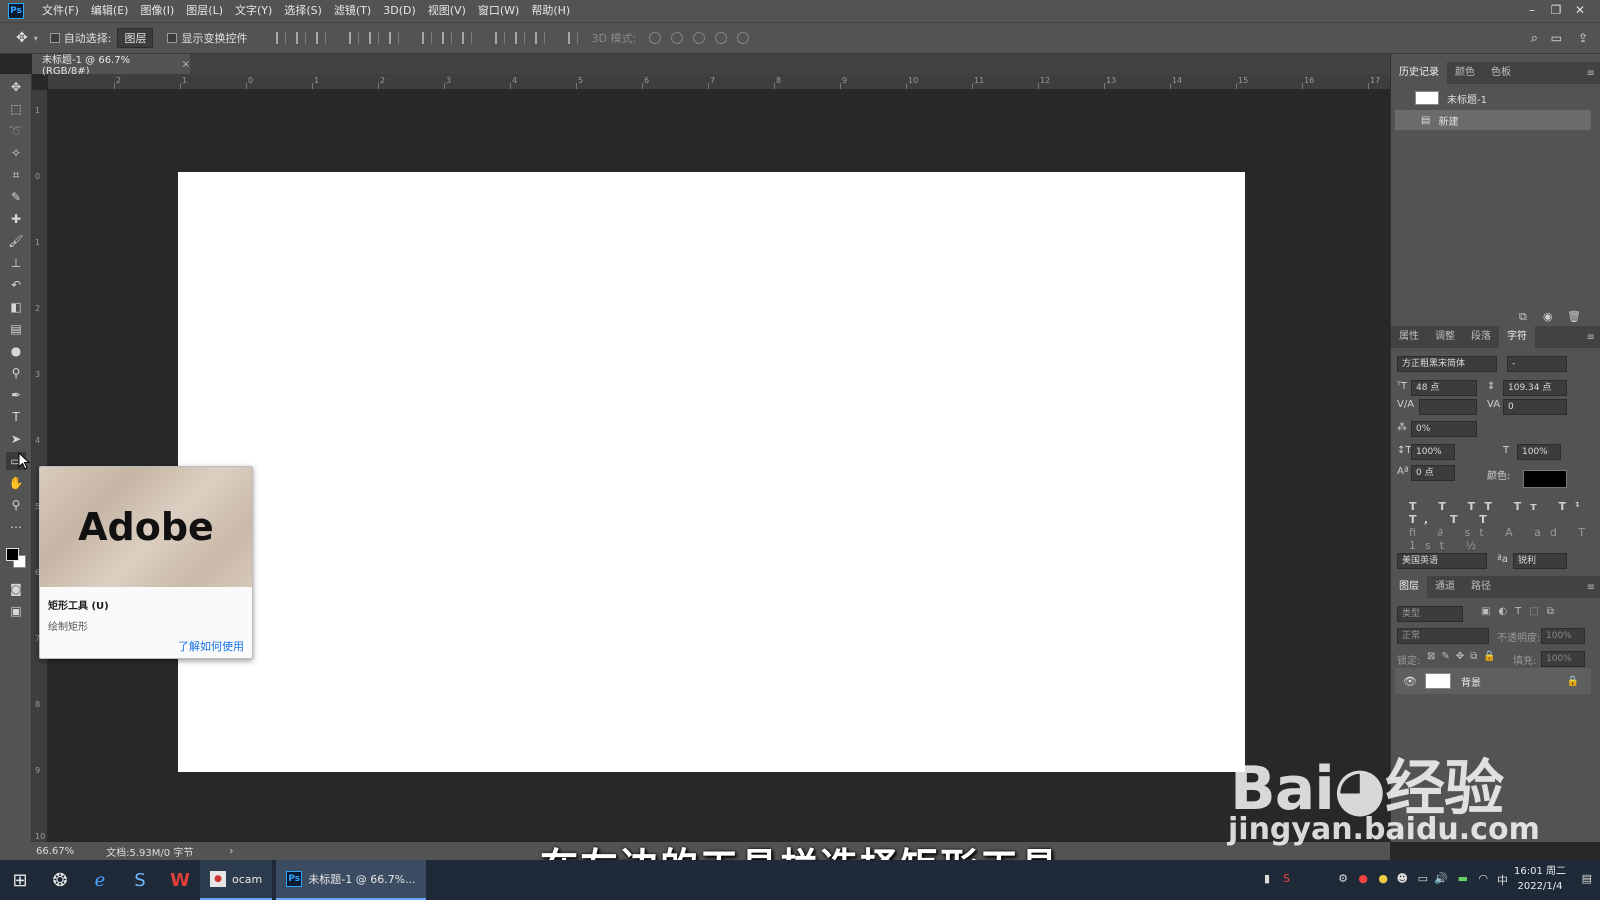  I want to click on tray-ime-icon: 中, so click(1502, 880).